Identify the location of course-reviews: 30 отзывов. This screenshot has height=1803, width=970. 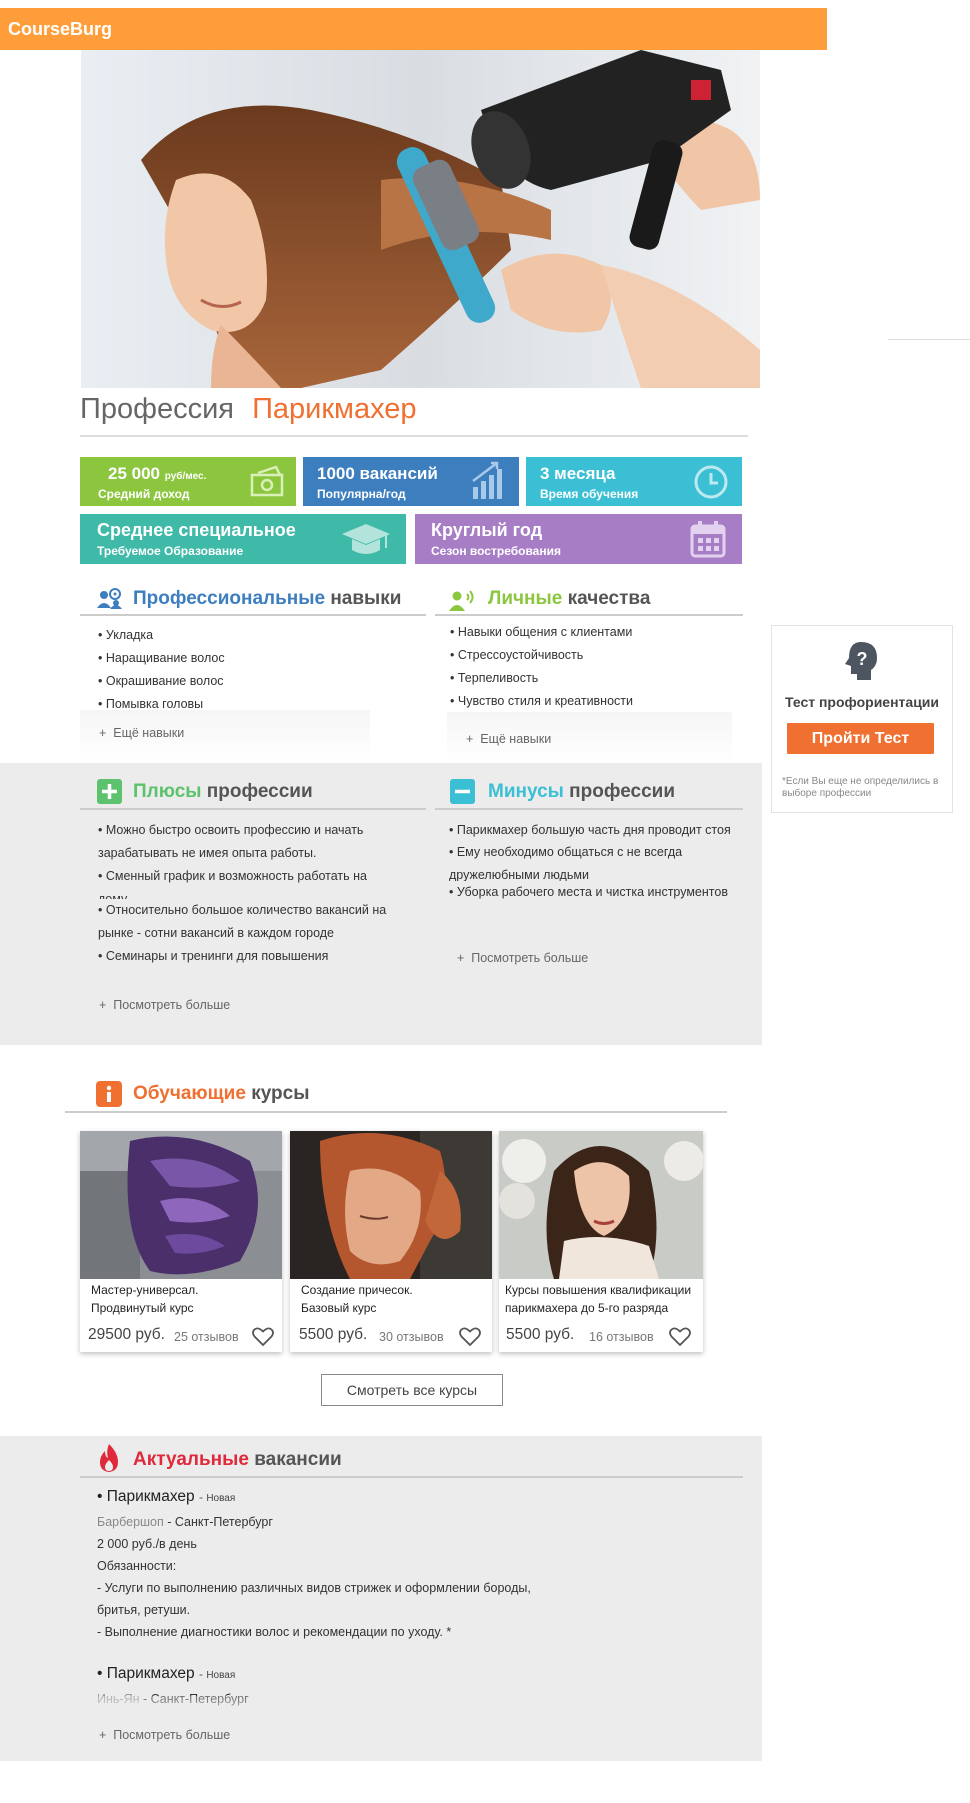
(411, 1337).